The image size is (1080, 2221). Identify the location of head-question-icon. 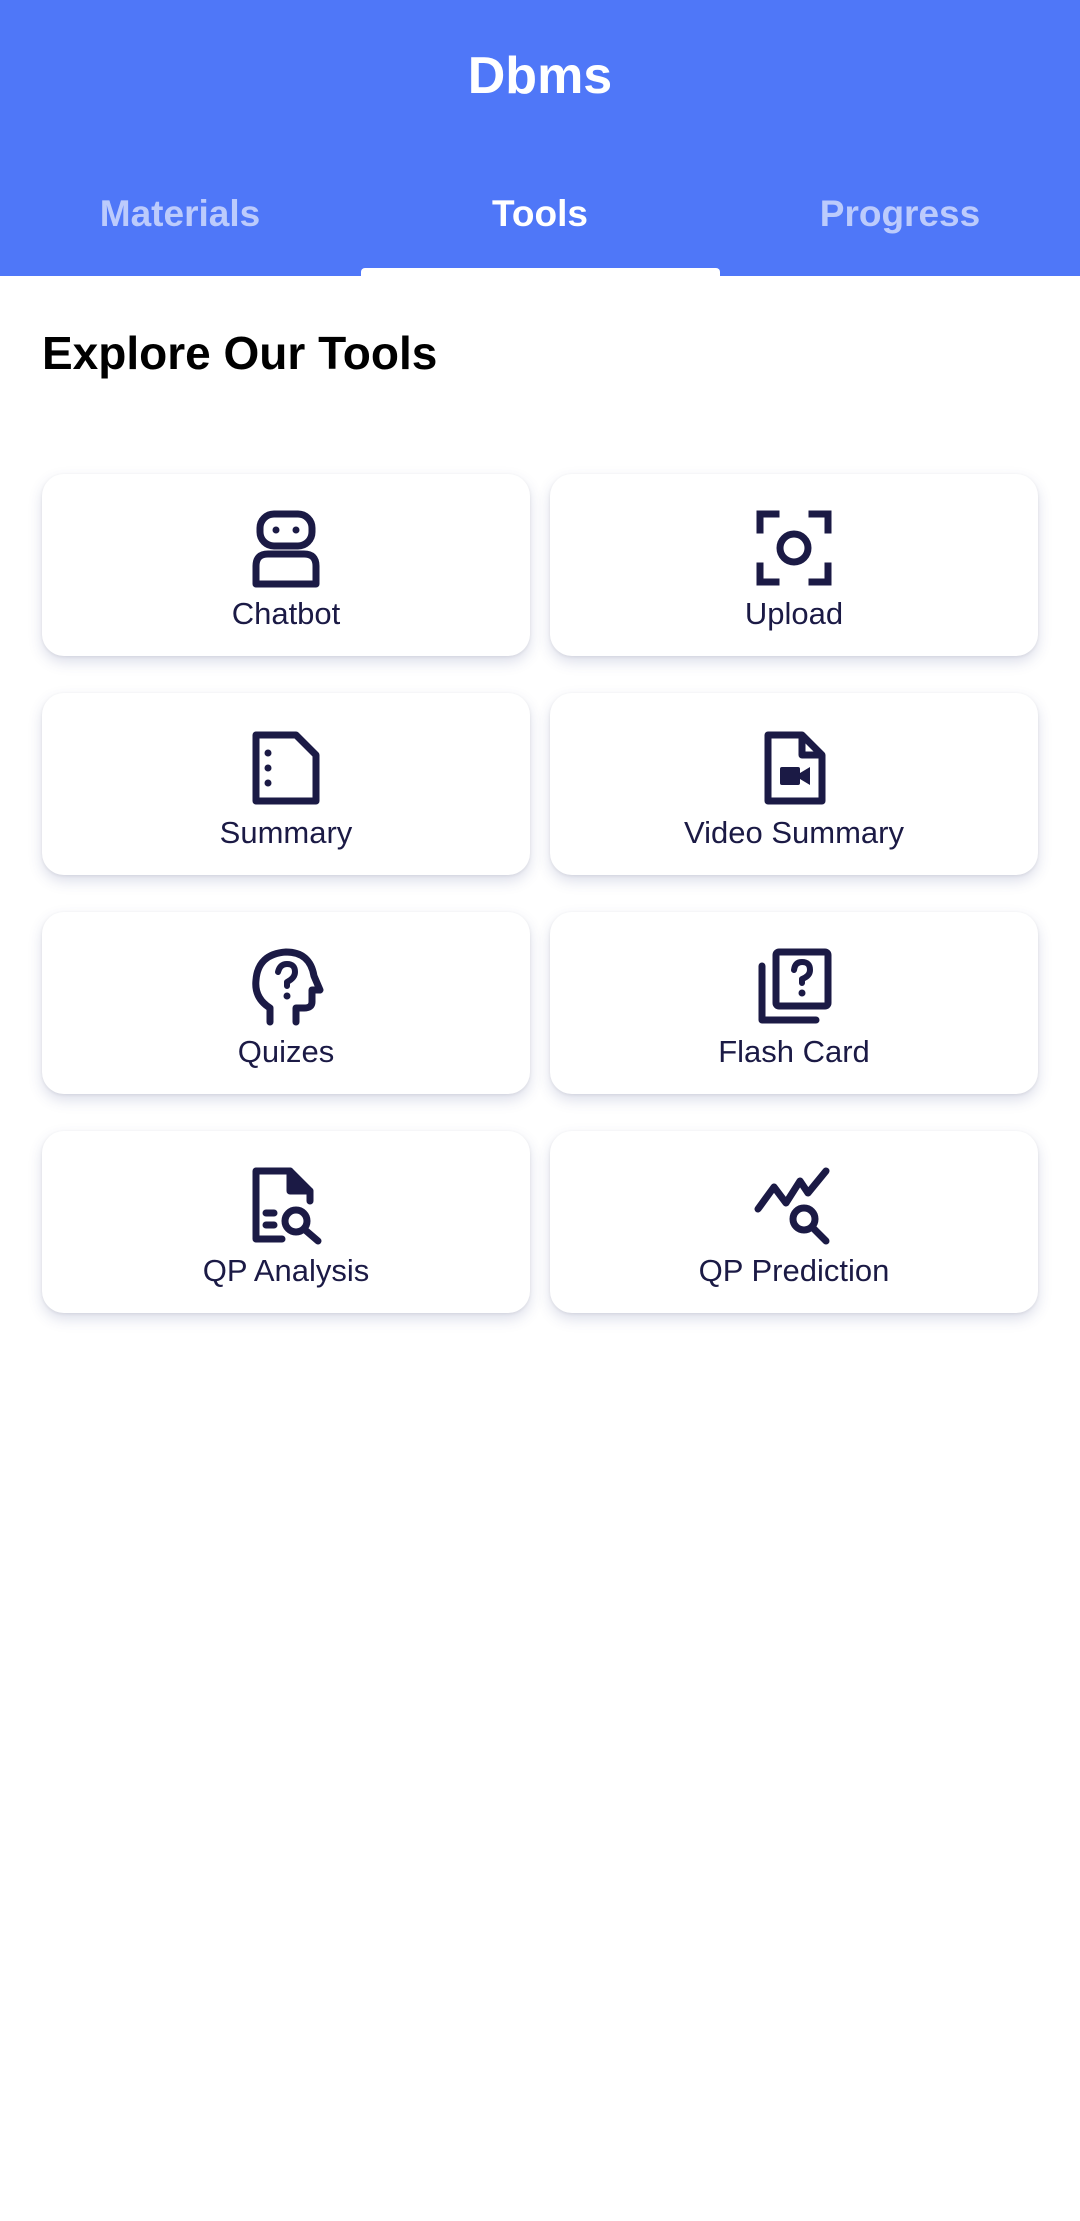
(286, 986).